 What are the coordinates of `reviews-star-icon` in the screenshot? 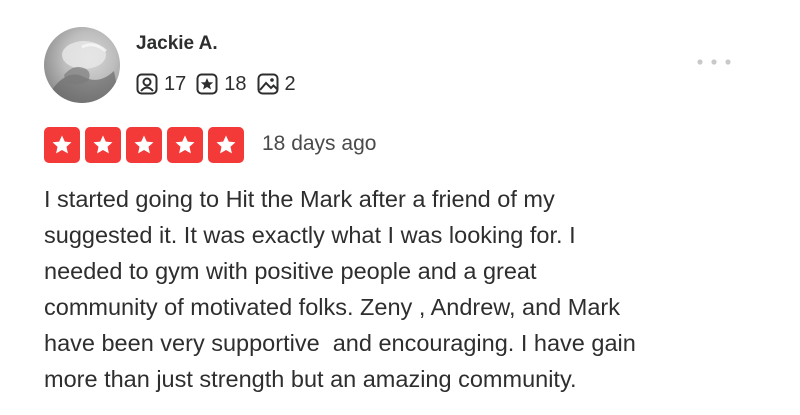 It's located at (207, 84).